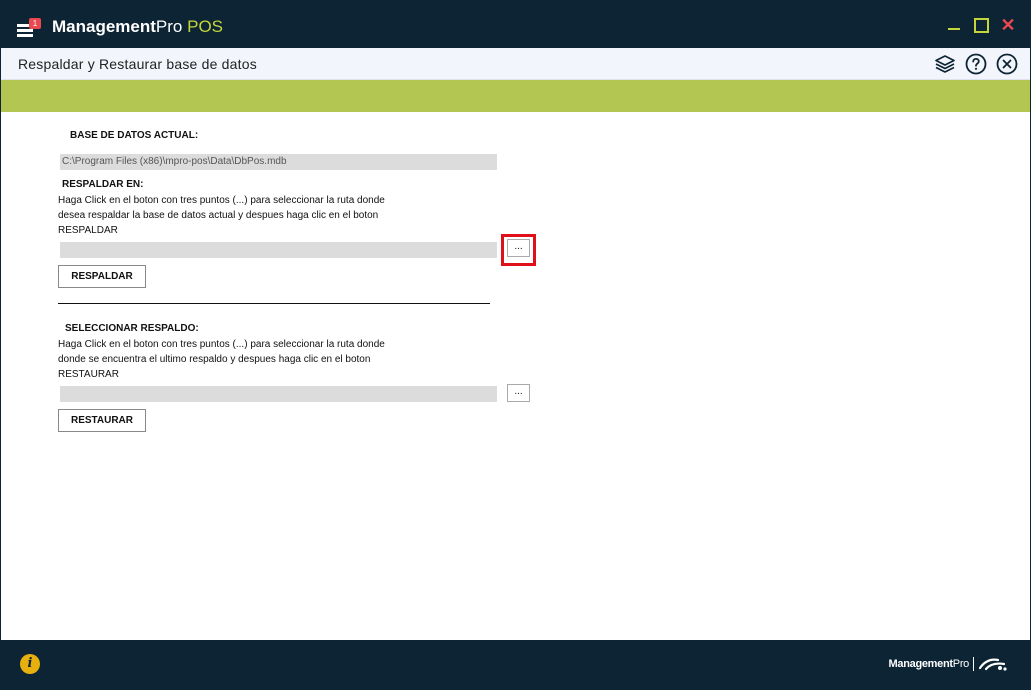 The image size is (1031, 690). What do you see at coordinates (515, 665) in the screenshot?
I see `footer: i ManagementPro` at bounding box center [515, 665].